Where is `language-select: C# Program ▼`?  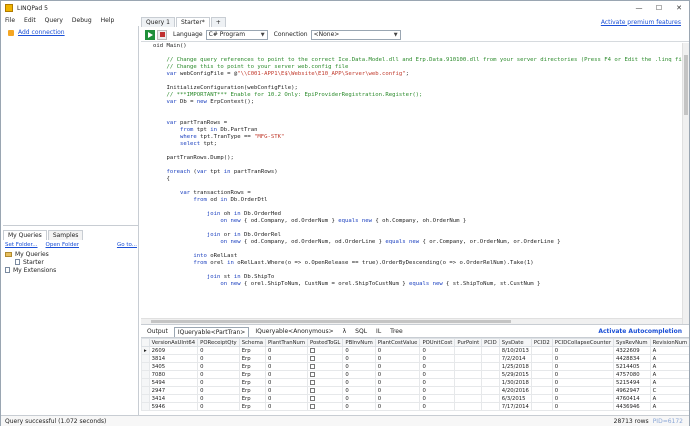 language-select: C# Program ▼ is located at coordinates (236, 34).